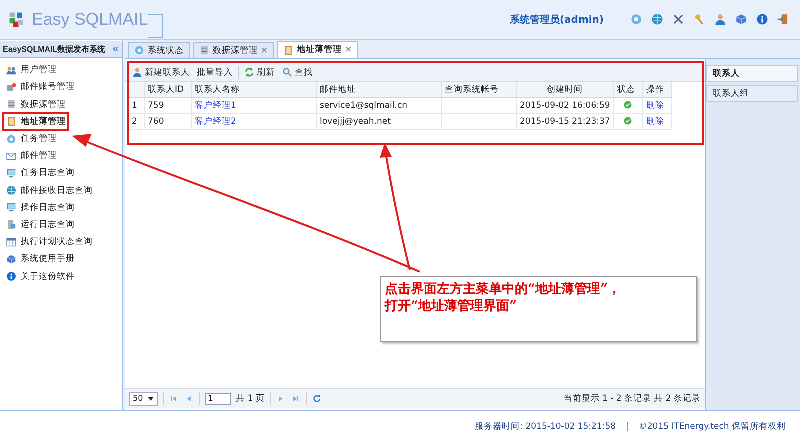 This screenshot has width=800, height=442. What do you see at coordinates (17, 19) in the screenshot?
I see `logo-icon` at bounding box center [17, 19].